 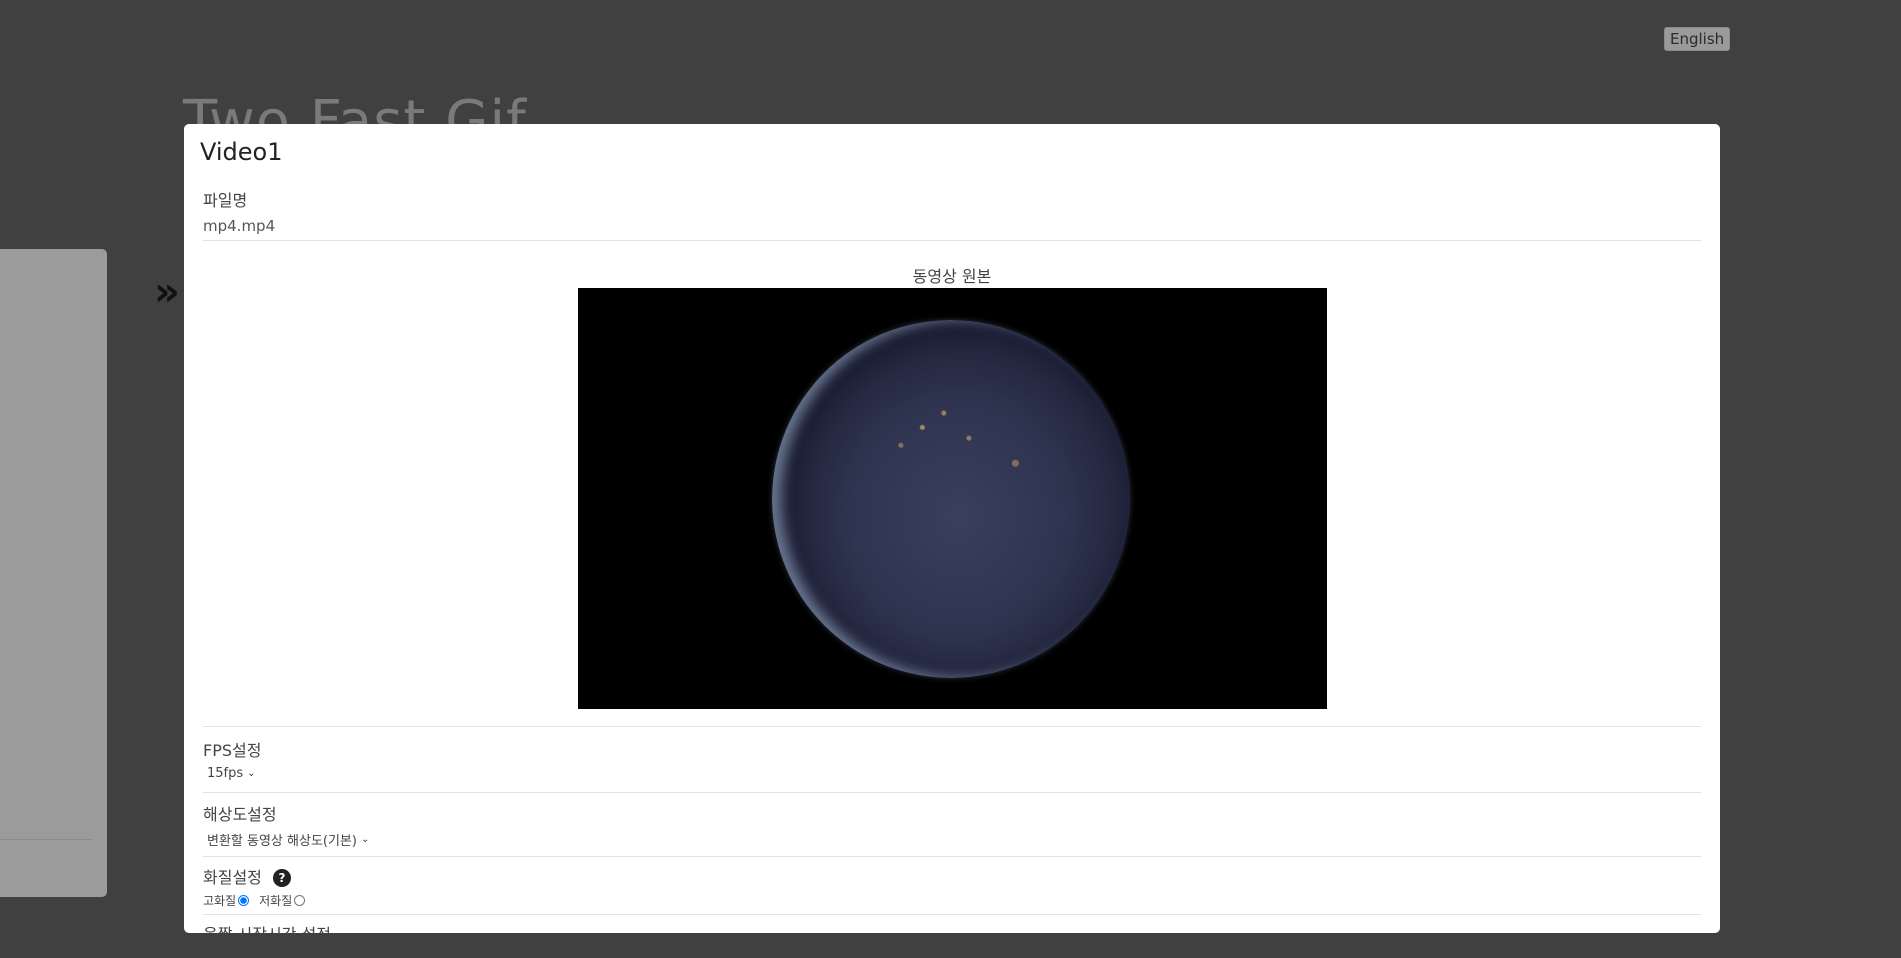 What do you see at coordinates (267, 927) in the screenshot?
I see `start-time-label: 움짤 시작시간 설정` at bounding box center [267, 927].